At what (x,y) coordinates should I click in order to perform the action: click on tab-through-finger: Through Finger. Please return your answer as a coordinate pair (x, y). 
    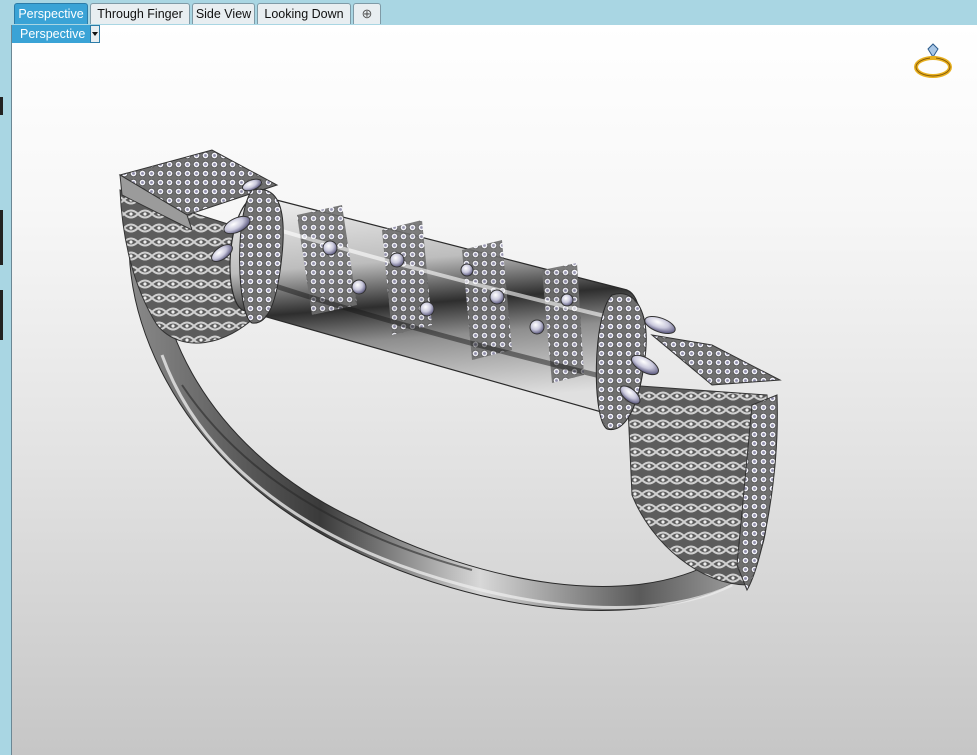
    Looking at the image, I should click on (140, 13).